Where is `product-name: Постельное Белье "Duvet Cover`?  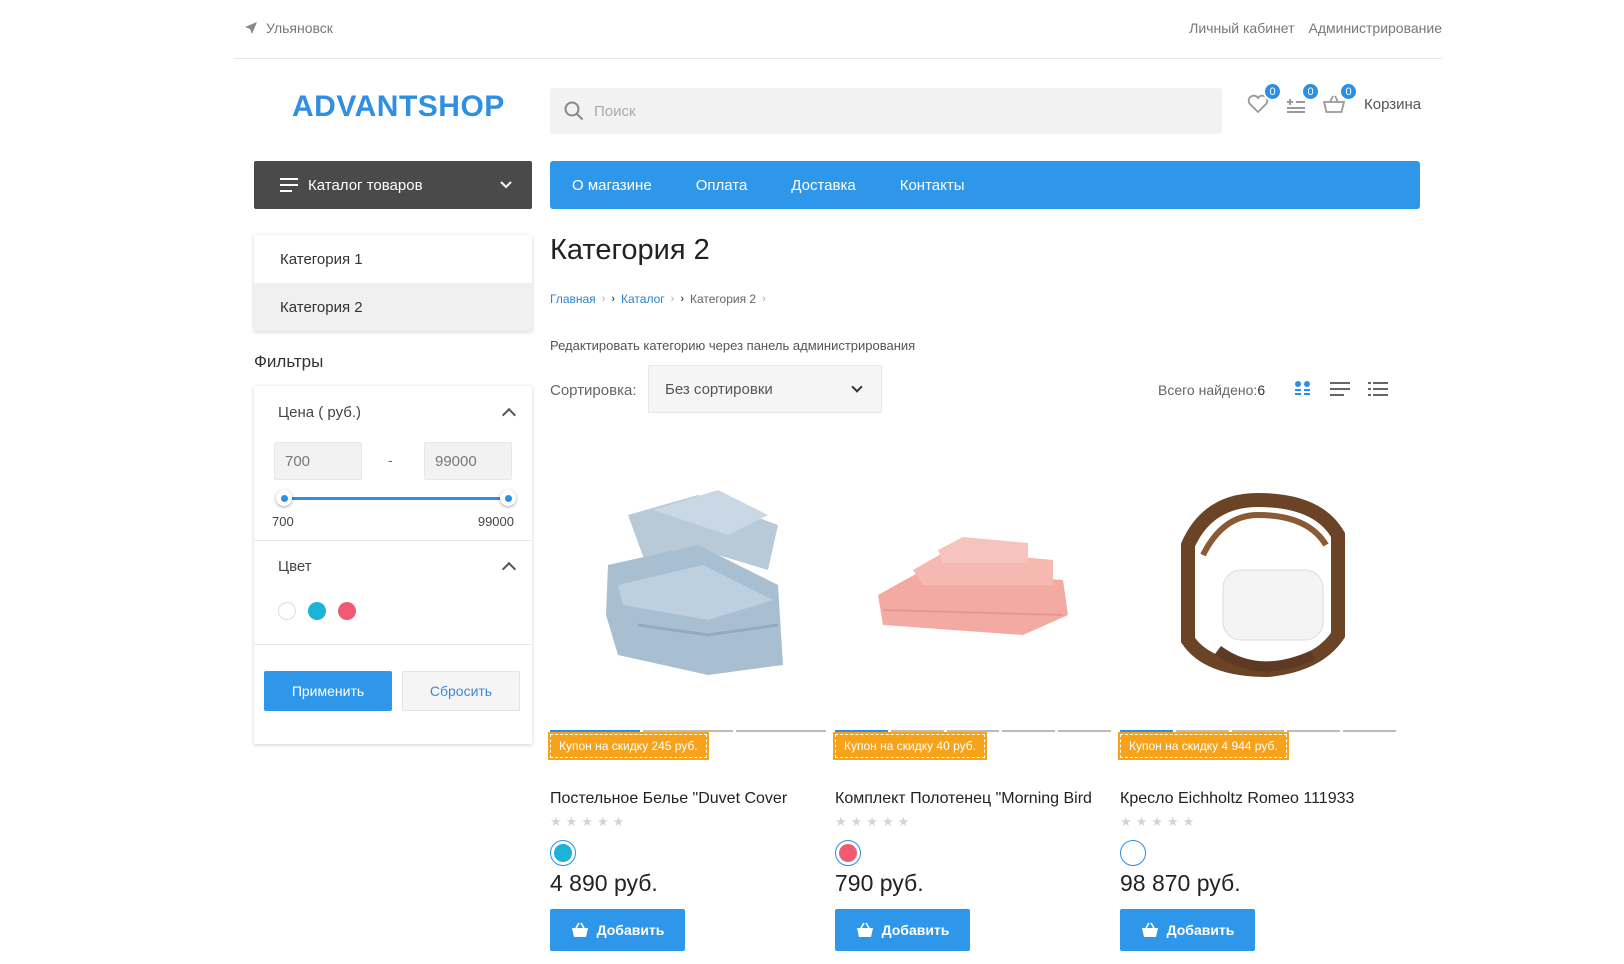 product-name: Постельное Белье "Duvet Cover is located at coordinates (688, 799).